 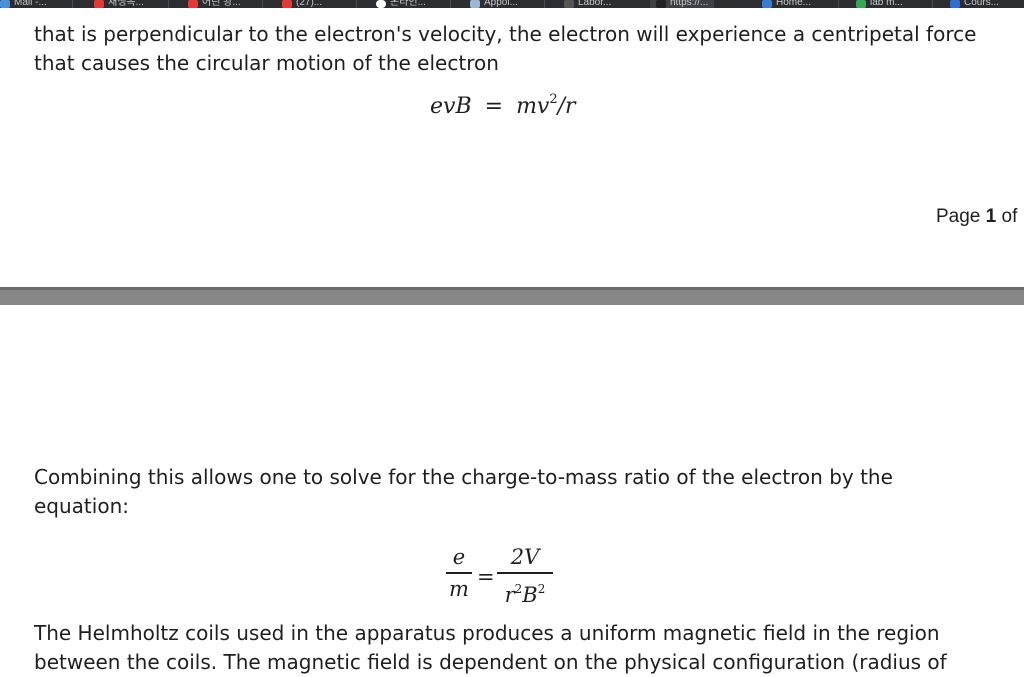 What do you see at coordinates (459, 588) in the screenshot?
I see `fraction-denominator: m` at bounding box center [459, 588].